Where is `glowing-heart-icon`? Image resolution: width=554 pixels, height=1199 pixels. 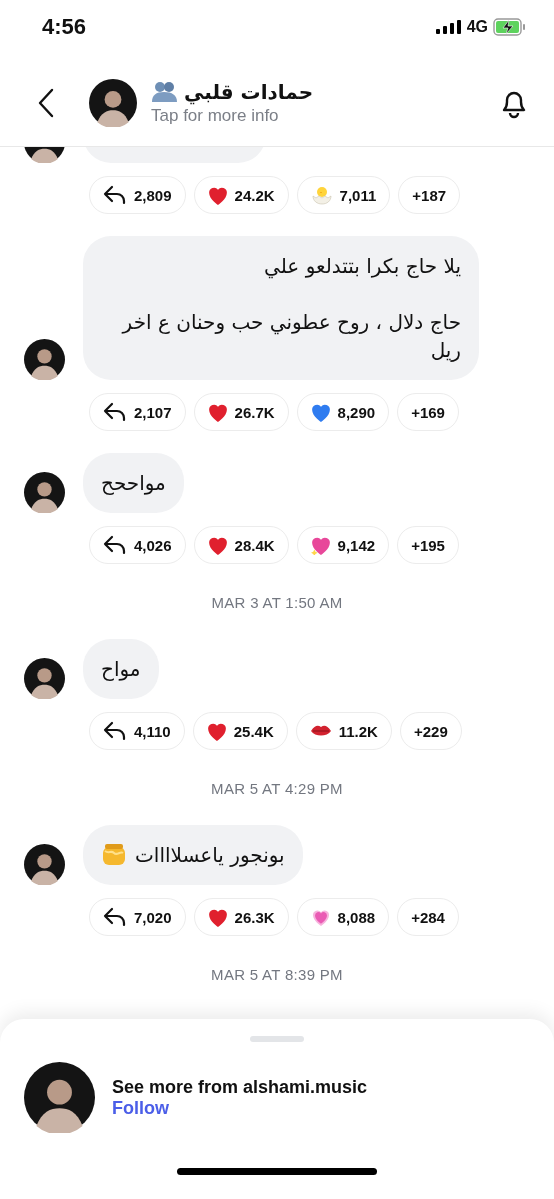
glowing-heart-icon is located at coordinates (320, 917).